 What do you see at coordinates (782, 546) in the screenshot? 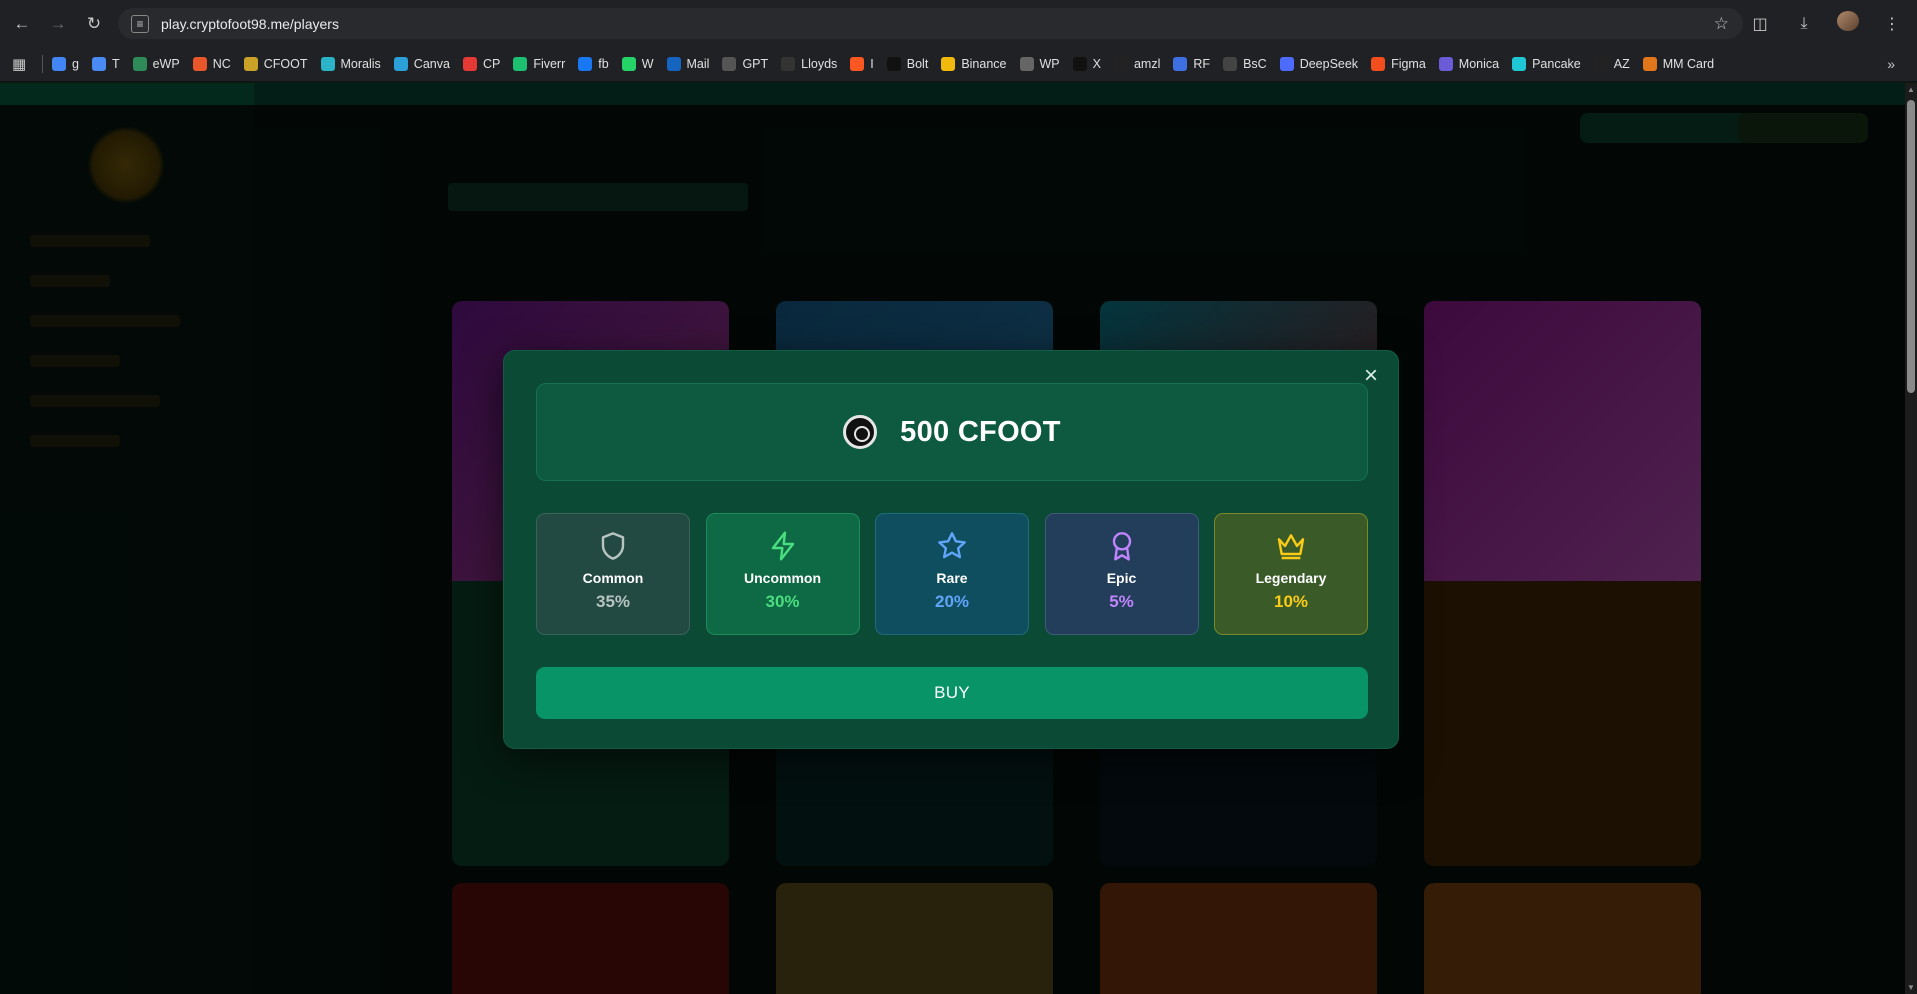
I see `lightning-icon` at bounding box center [782, 546].